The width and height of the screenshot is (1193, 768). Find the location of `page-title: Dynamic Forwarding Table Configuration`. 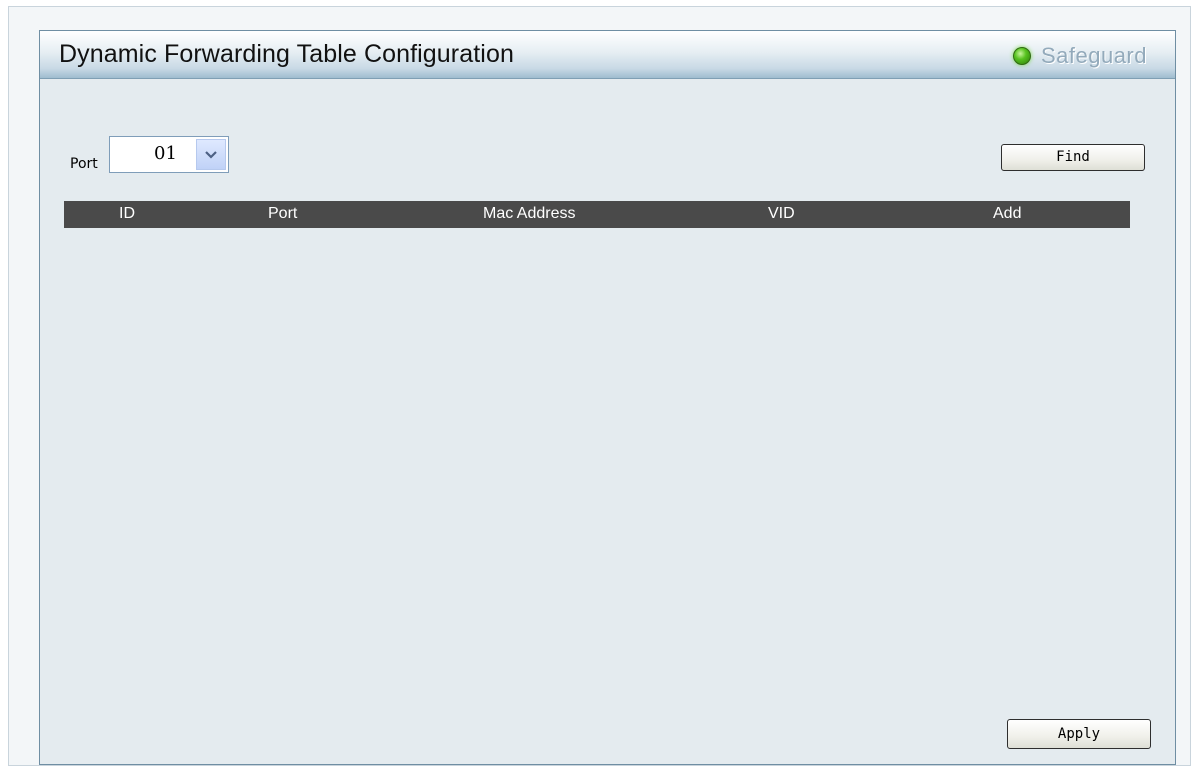

page-title: Dynamic Forwarding Table Configuration is located at coordinates (286, 54).